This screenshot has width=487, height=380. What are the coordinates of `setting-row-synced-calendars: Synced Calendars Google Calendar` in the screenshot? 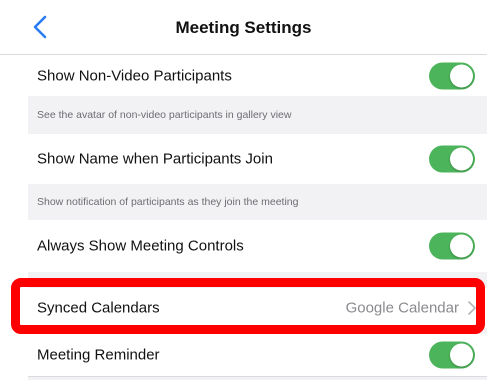 It's located at (257, 308).